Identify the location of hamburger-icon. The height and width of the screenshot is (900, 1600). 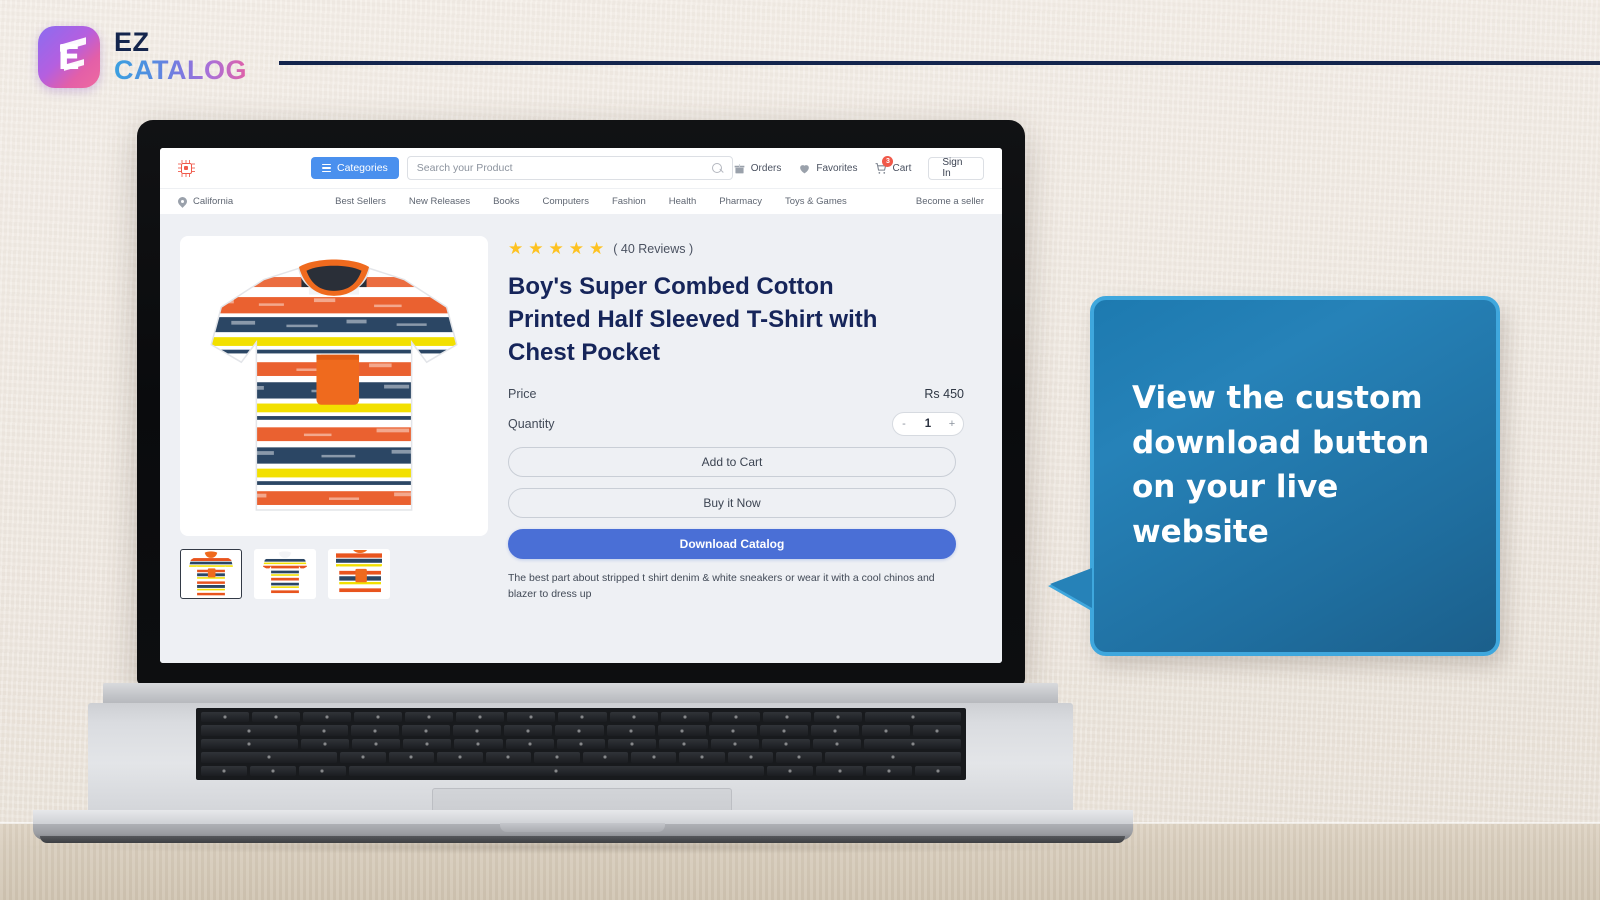
(326, 168).